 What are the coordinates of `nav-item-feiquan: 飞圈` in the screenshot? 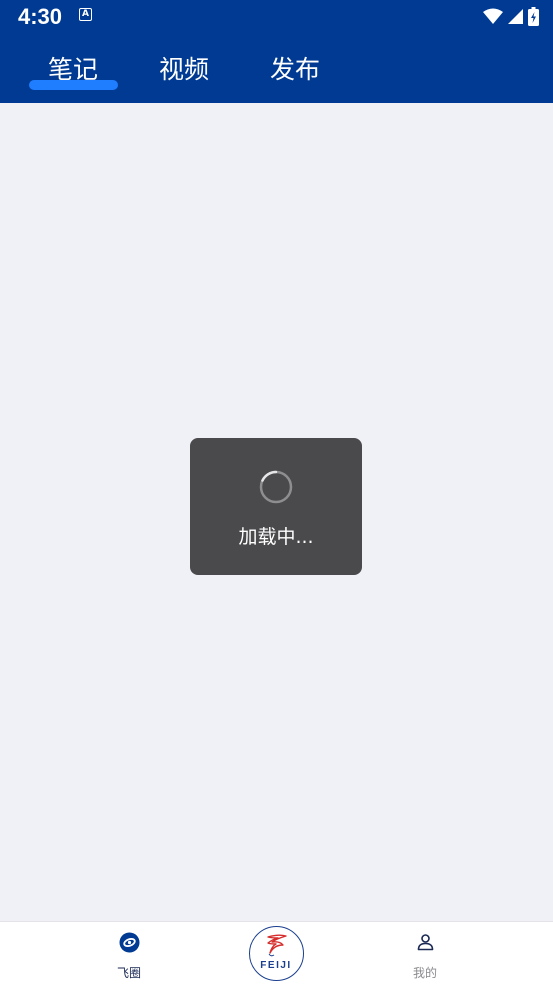 It's located at (129, 953).